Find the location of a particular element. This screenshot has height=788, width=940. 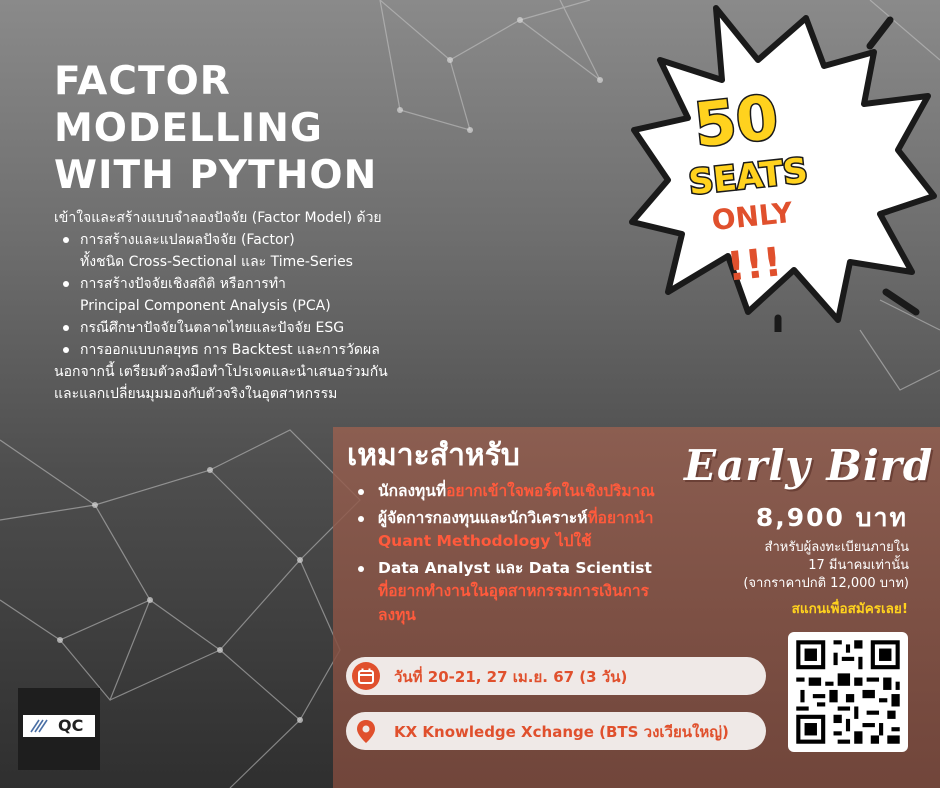

logo-plate: QC is located at coordinates (59, 726).